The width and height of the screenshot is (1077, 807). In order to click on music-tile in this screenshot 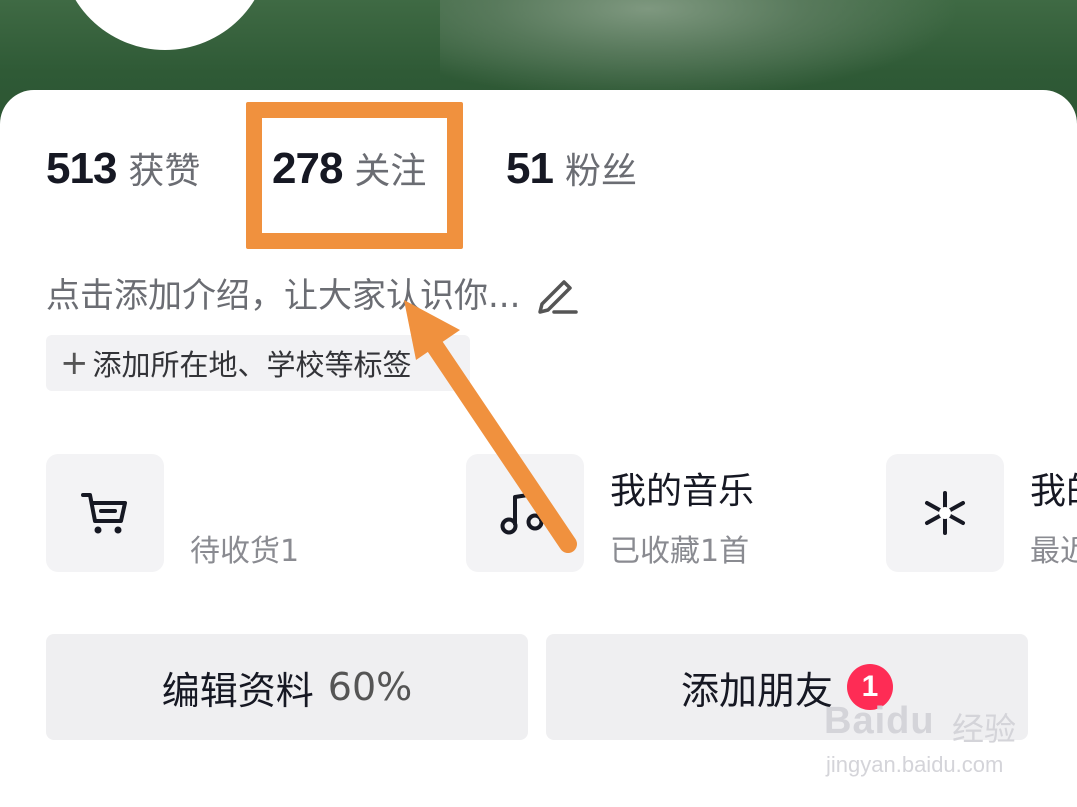, I will do `click(525, 513)`.